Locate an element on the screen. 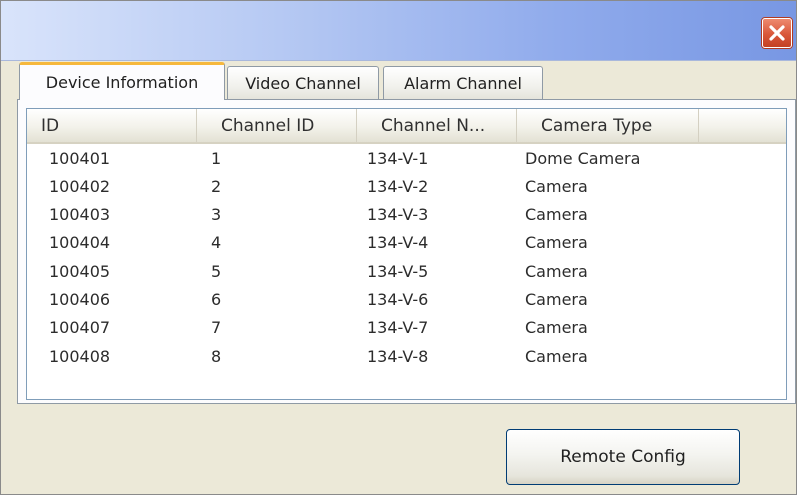 This screenshot has width=797, height=495. cell-channel-id: 1 is located at coordinates (216, 158).